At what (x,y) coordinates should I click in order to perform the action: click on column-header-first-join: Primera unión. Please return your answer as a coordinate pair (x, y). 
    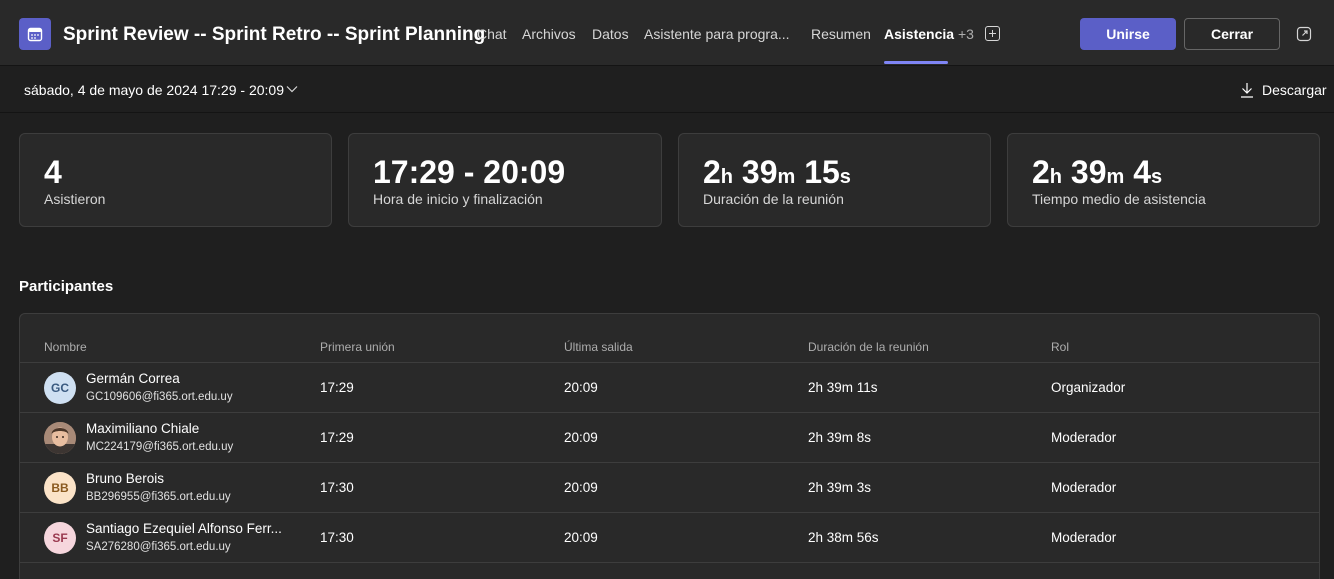
    Looking at the image, I should click on (357, 347).